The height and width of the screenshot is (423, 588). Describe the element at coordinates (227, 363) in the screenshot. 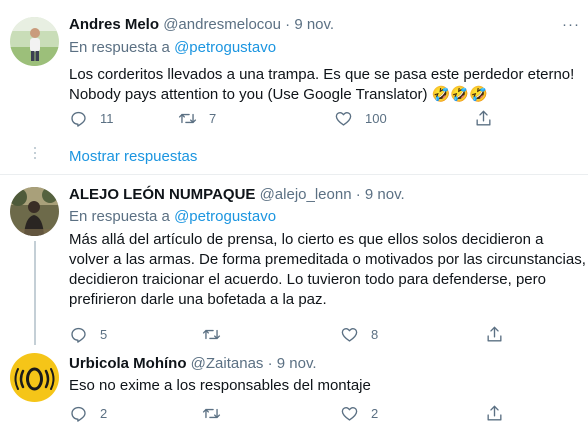

I see `author-handle: @Zaitanas` at that location.